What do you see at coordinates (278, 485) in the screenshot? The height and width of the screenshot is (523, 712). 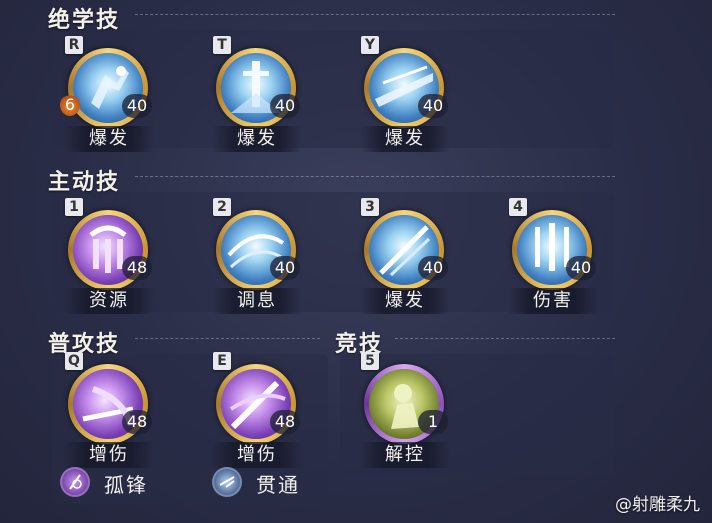 I see `modifier-label: 贯通` at bounding box center [278, 485].